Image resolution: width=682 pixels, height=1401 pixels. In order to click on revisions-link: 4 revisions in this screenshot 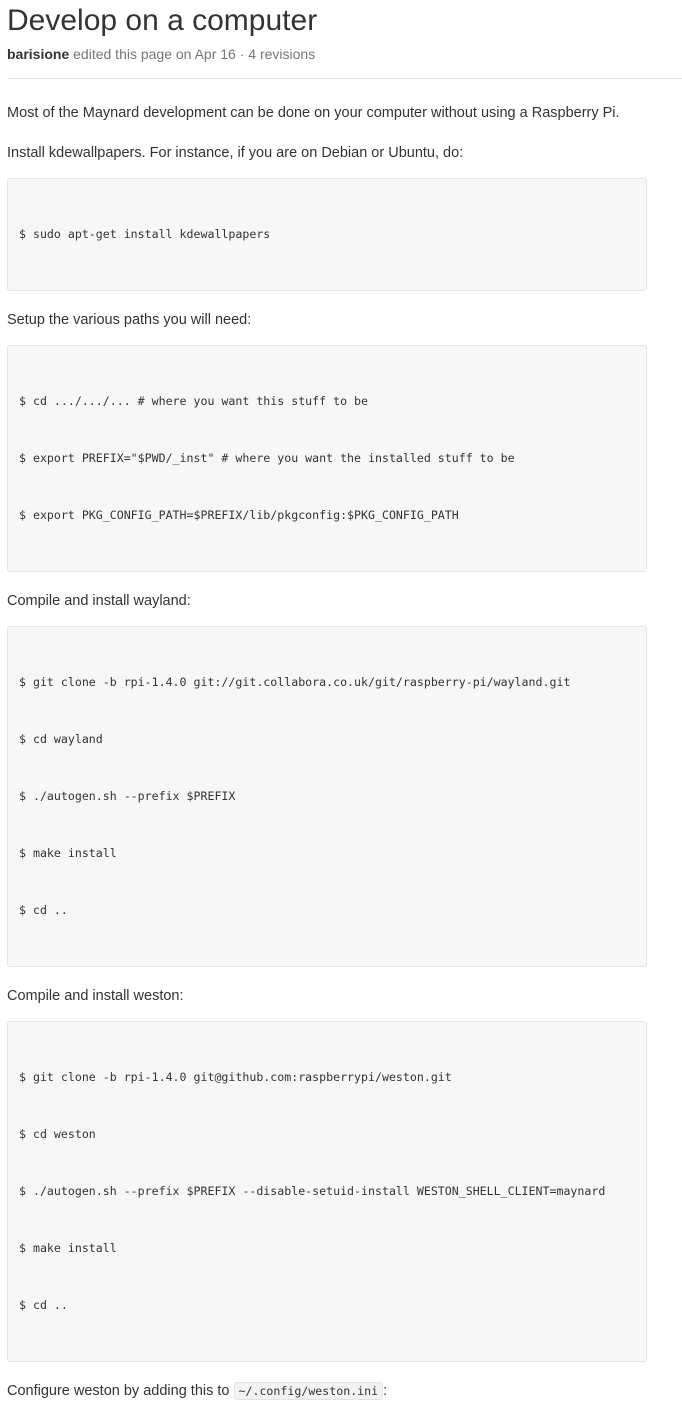, I will do `click(281, 54)`.